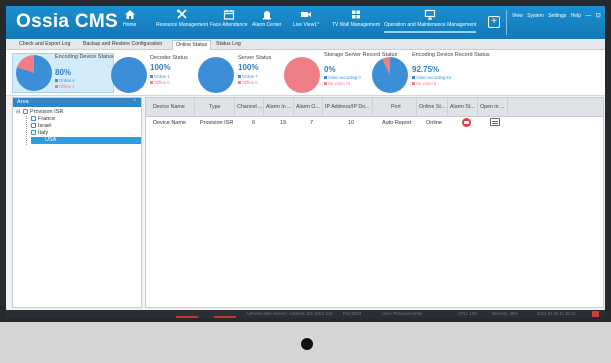  Describe the element at coordinates (255, 58) in the screenshot. I see `status-title: Server Status` at that location.